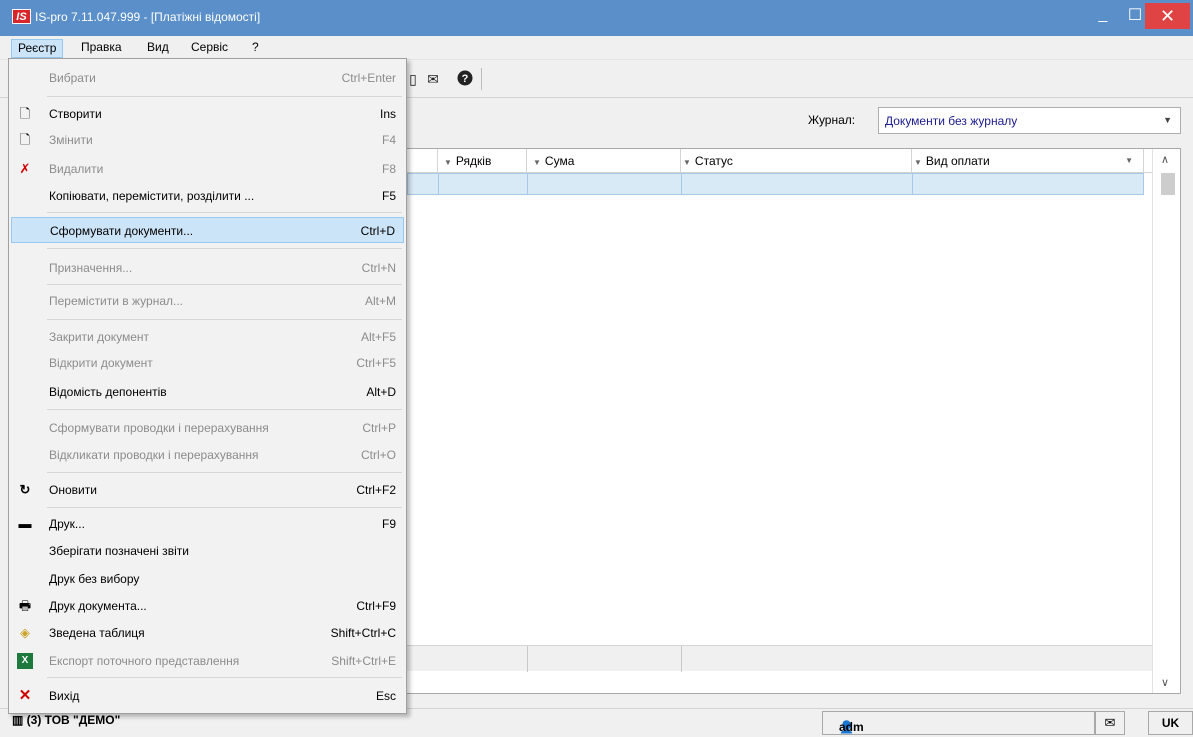 The height and width of the screenshot is (737, 1193). I want to click on excel-export-icon: X, so click(25, 661).